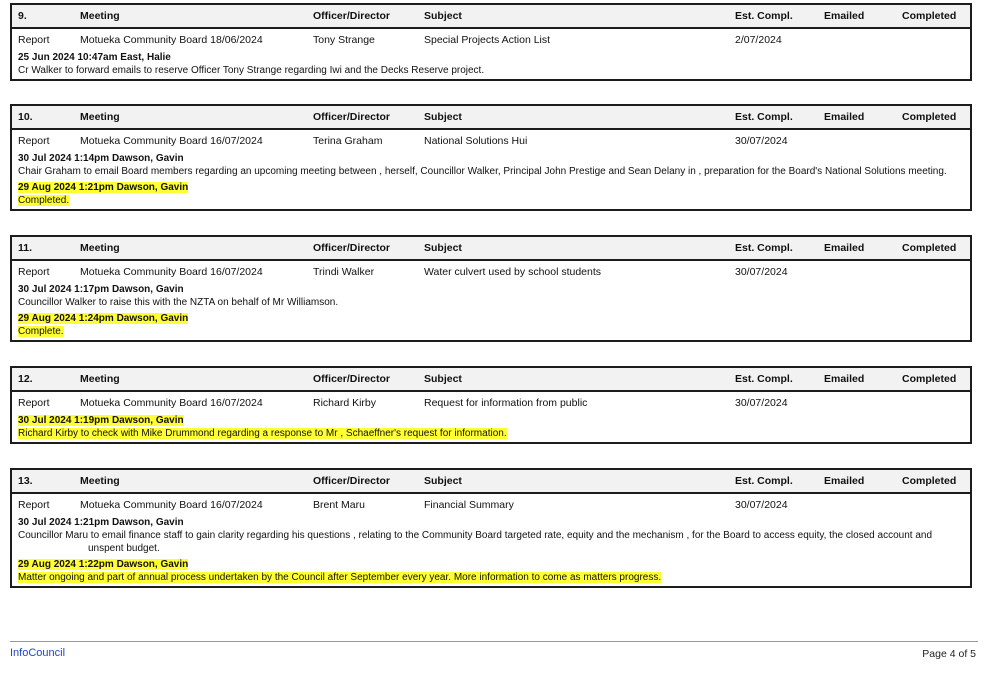 The width and height of the screenshot is (985, 675). What do you see at coordinates (344, 272) in the screenshot?
I see `item-officer: Trindi Walker` at bounding box center [344, 272].